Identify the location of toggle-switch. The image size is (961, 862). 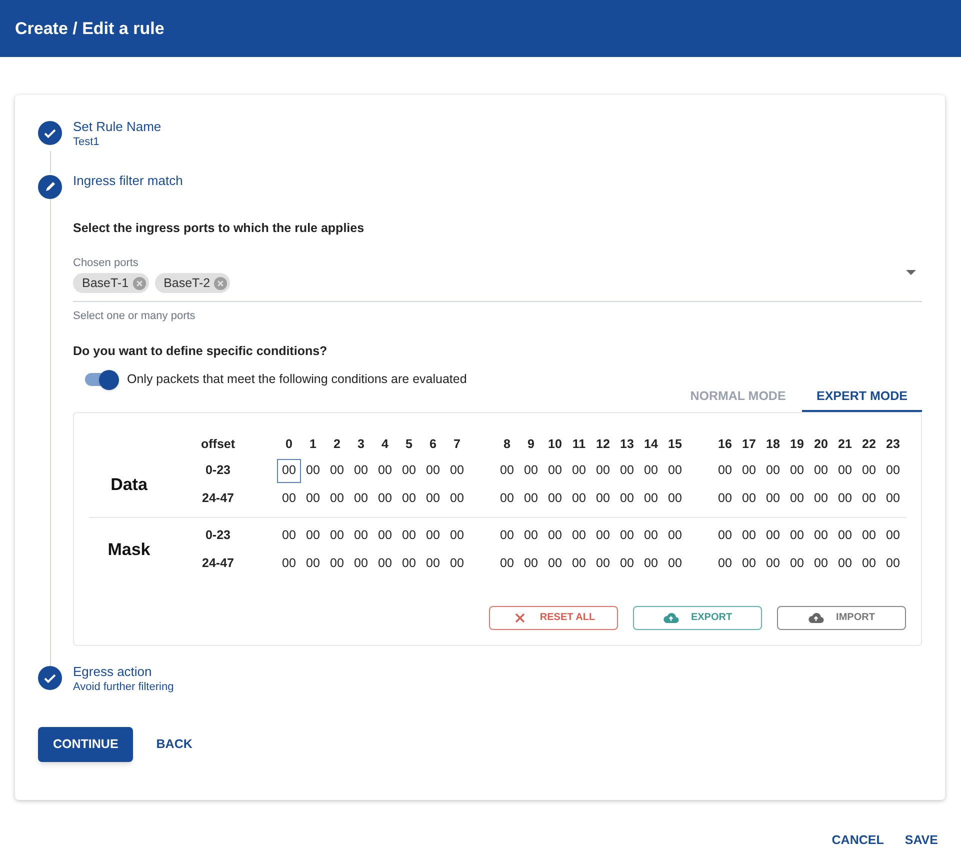
(102, 380).